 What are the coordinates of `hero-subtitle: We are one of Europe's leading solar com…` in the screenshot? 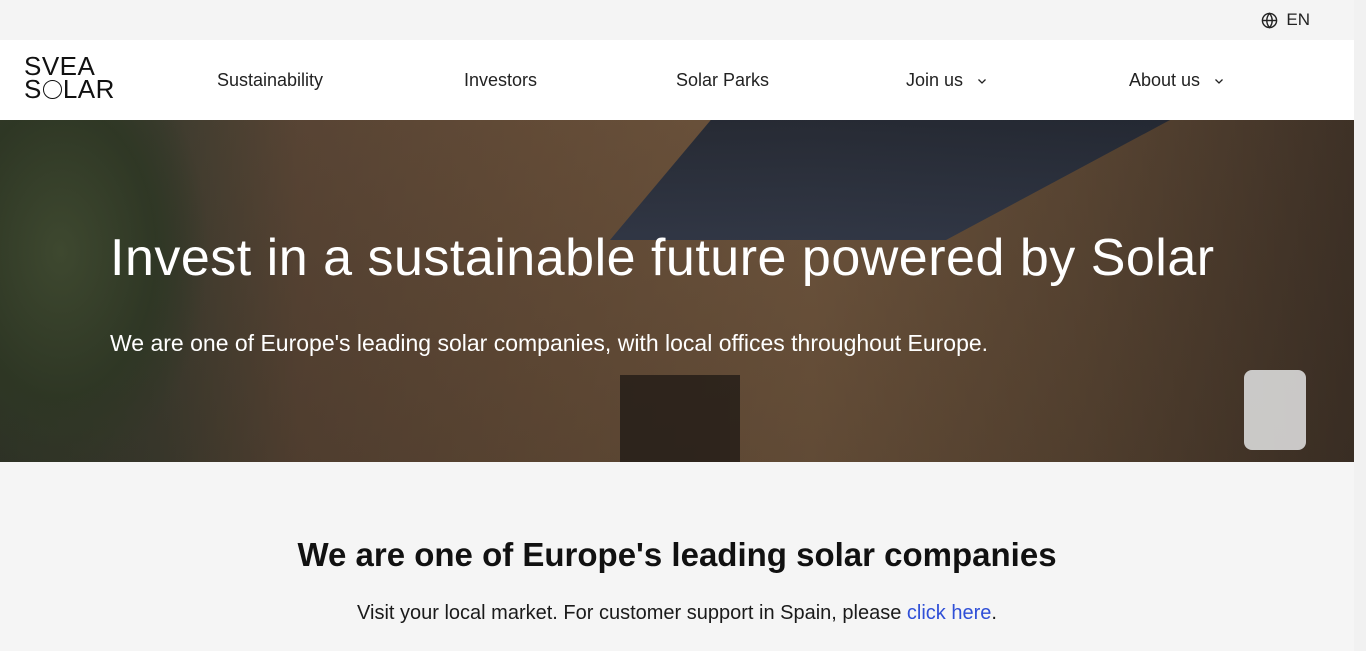 It's located at (549, 343).